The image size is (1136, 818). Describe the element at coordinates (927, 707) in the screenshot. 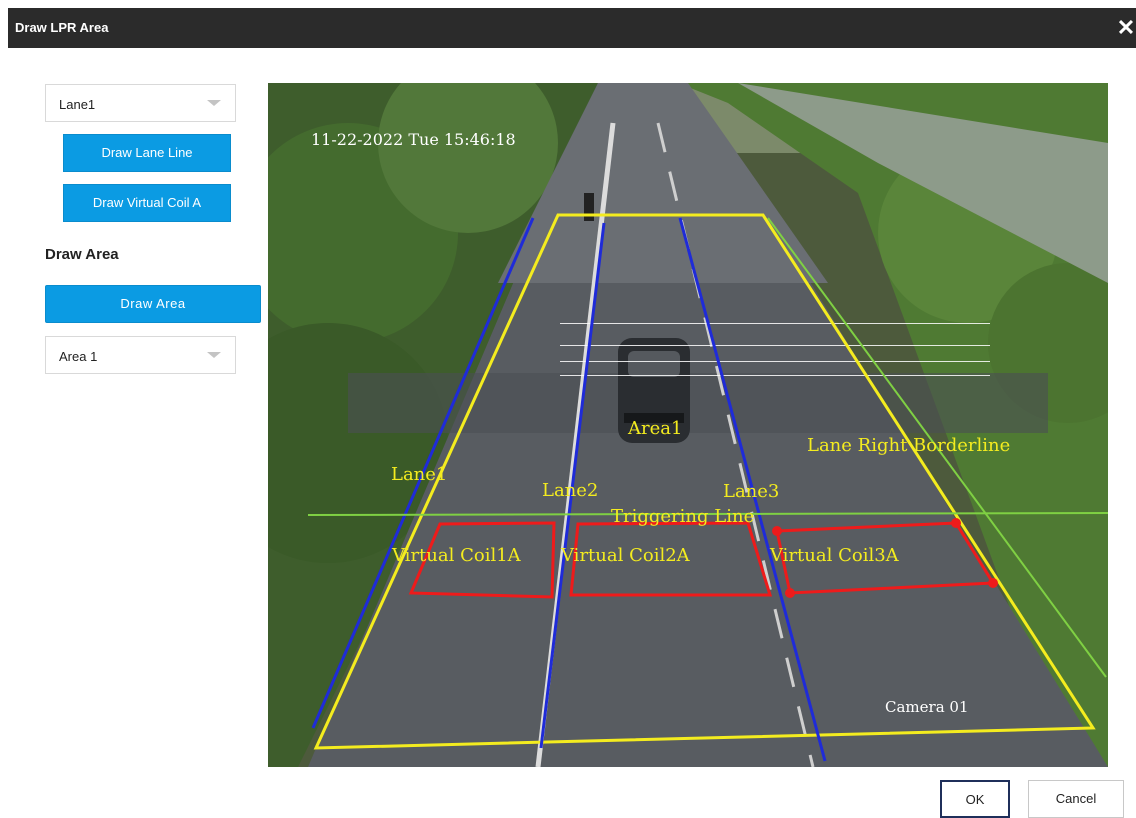

I see `camera-label: Camera 01` at that location.